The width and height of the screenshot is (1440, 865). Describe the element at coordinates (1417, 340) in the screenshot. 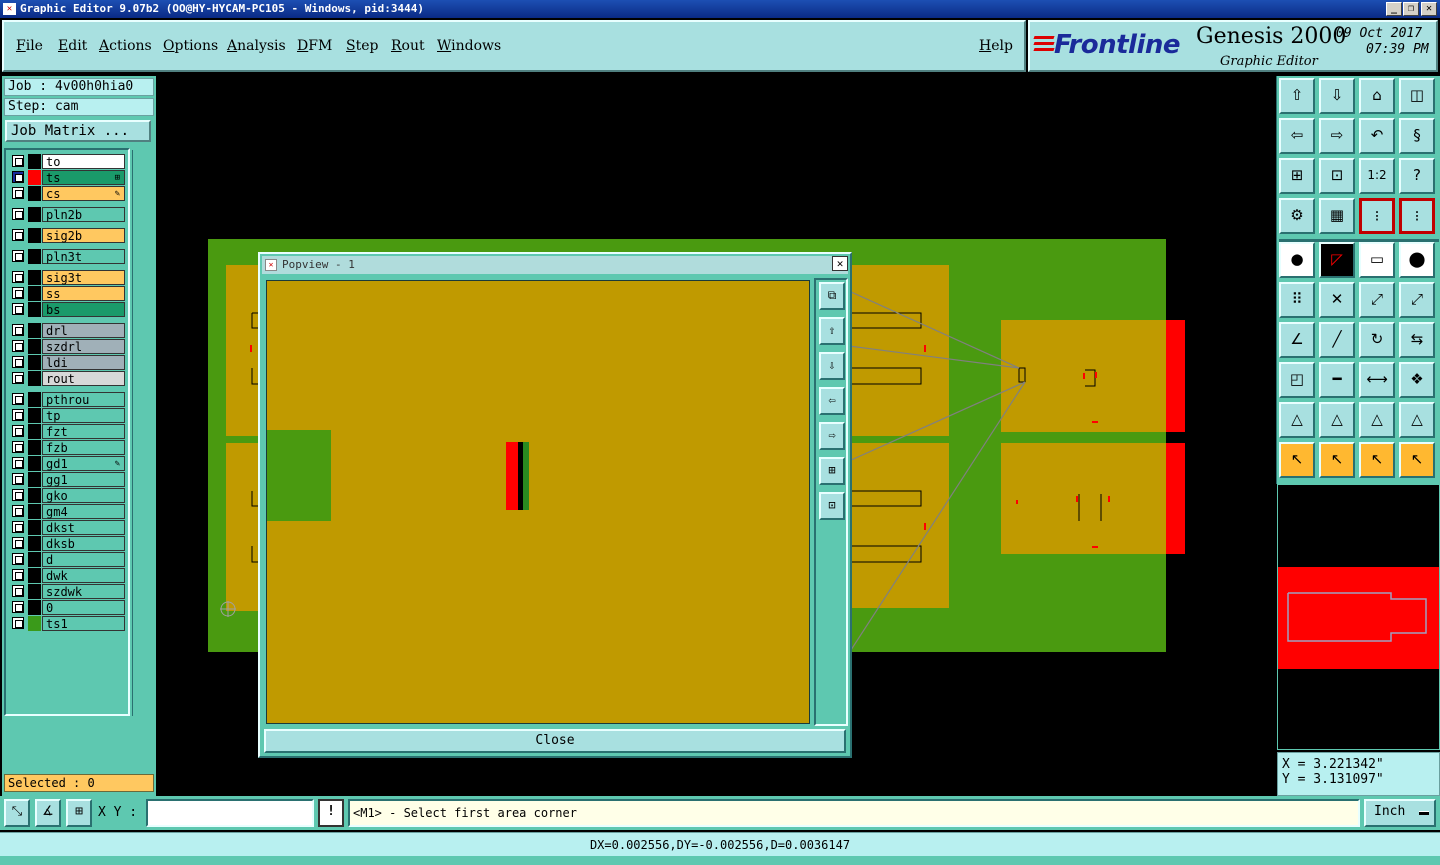

I see `mirror-icon: ⇆` at that location.